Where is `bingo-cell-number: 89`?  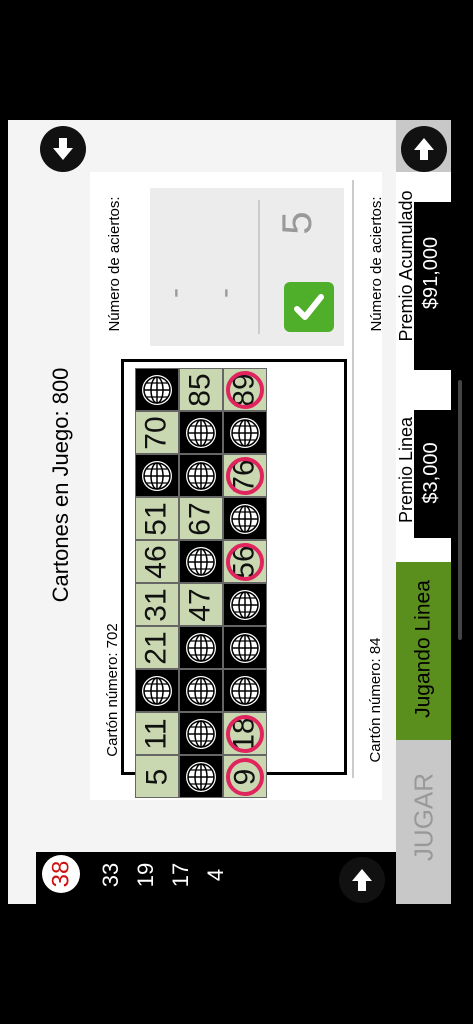
bingo-cell-number: 89 is located at coordinates (244, 389).